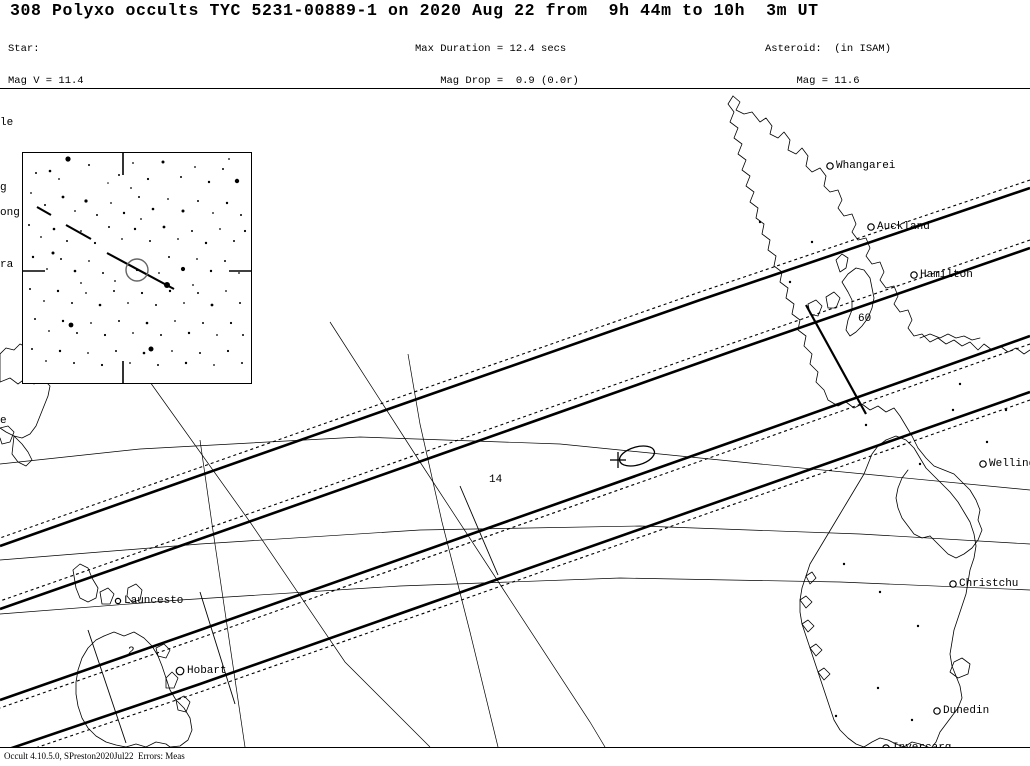 The width and height of the screenshot is (1030, 766). I want to click on city-label-wellington: Welling, so click(1009, 464).